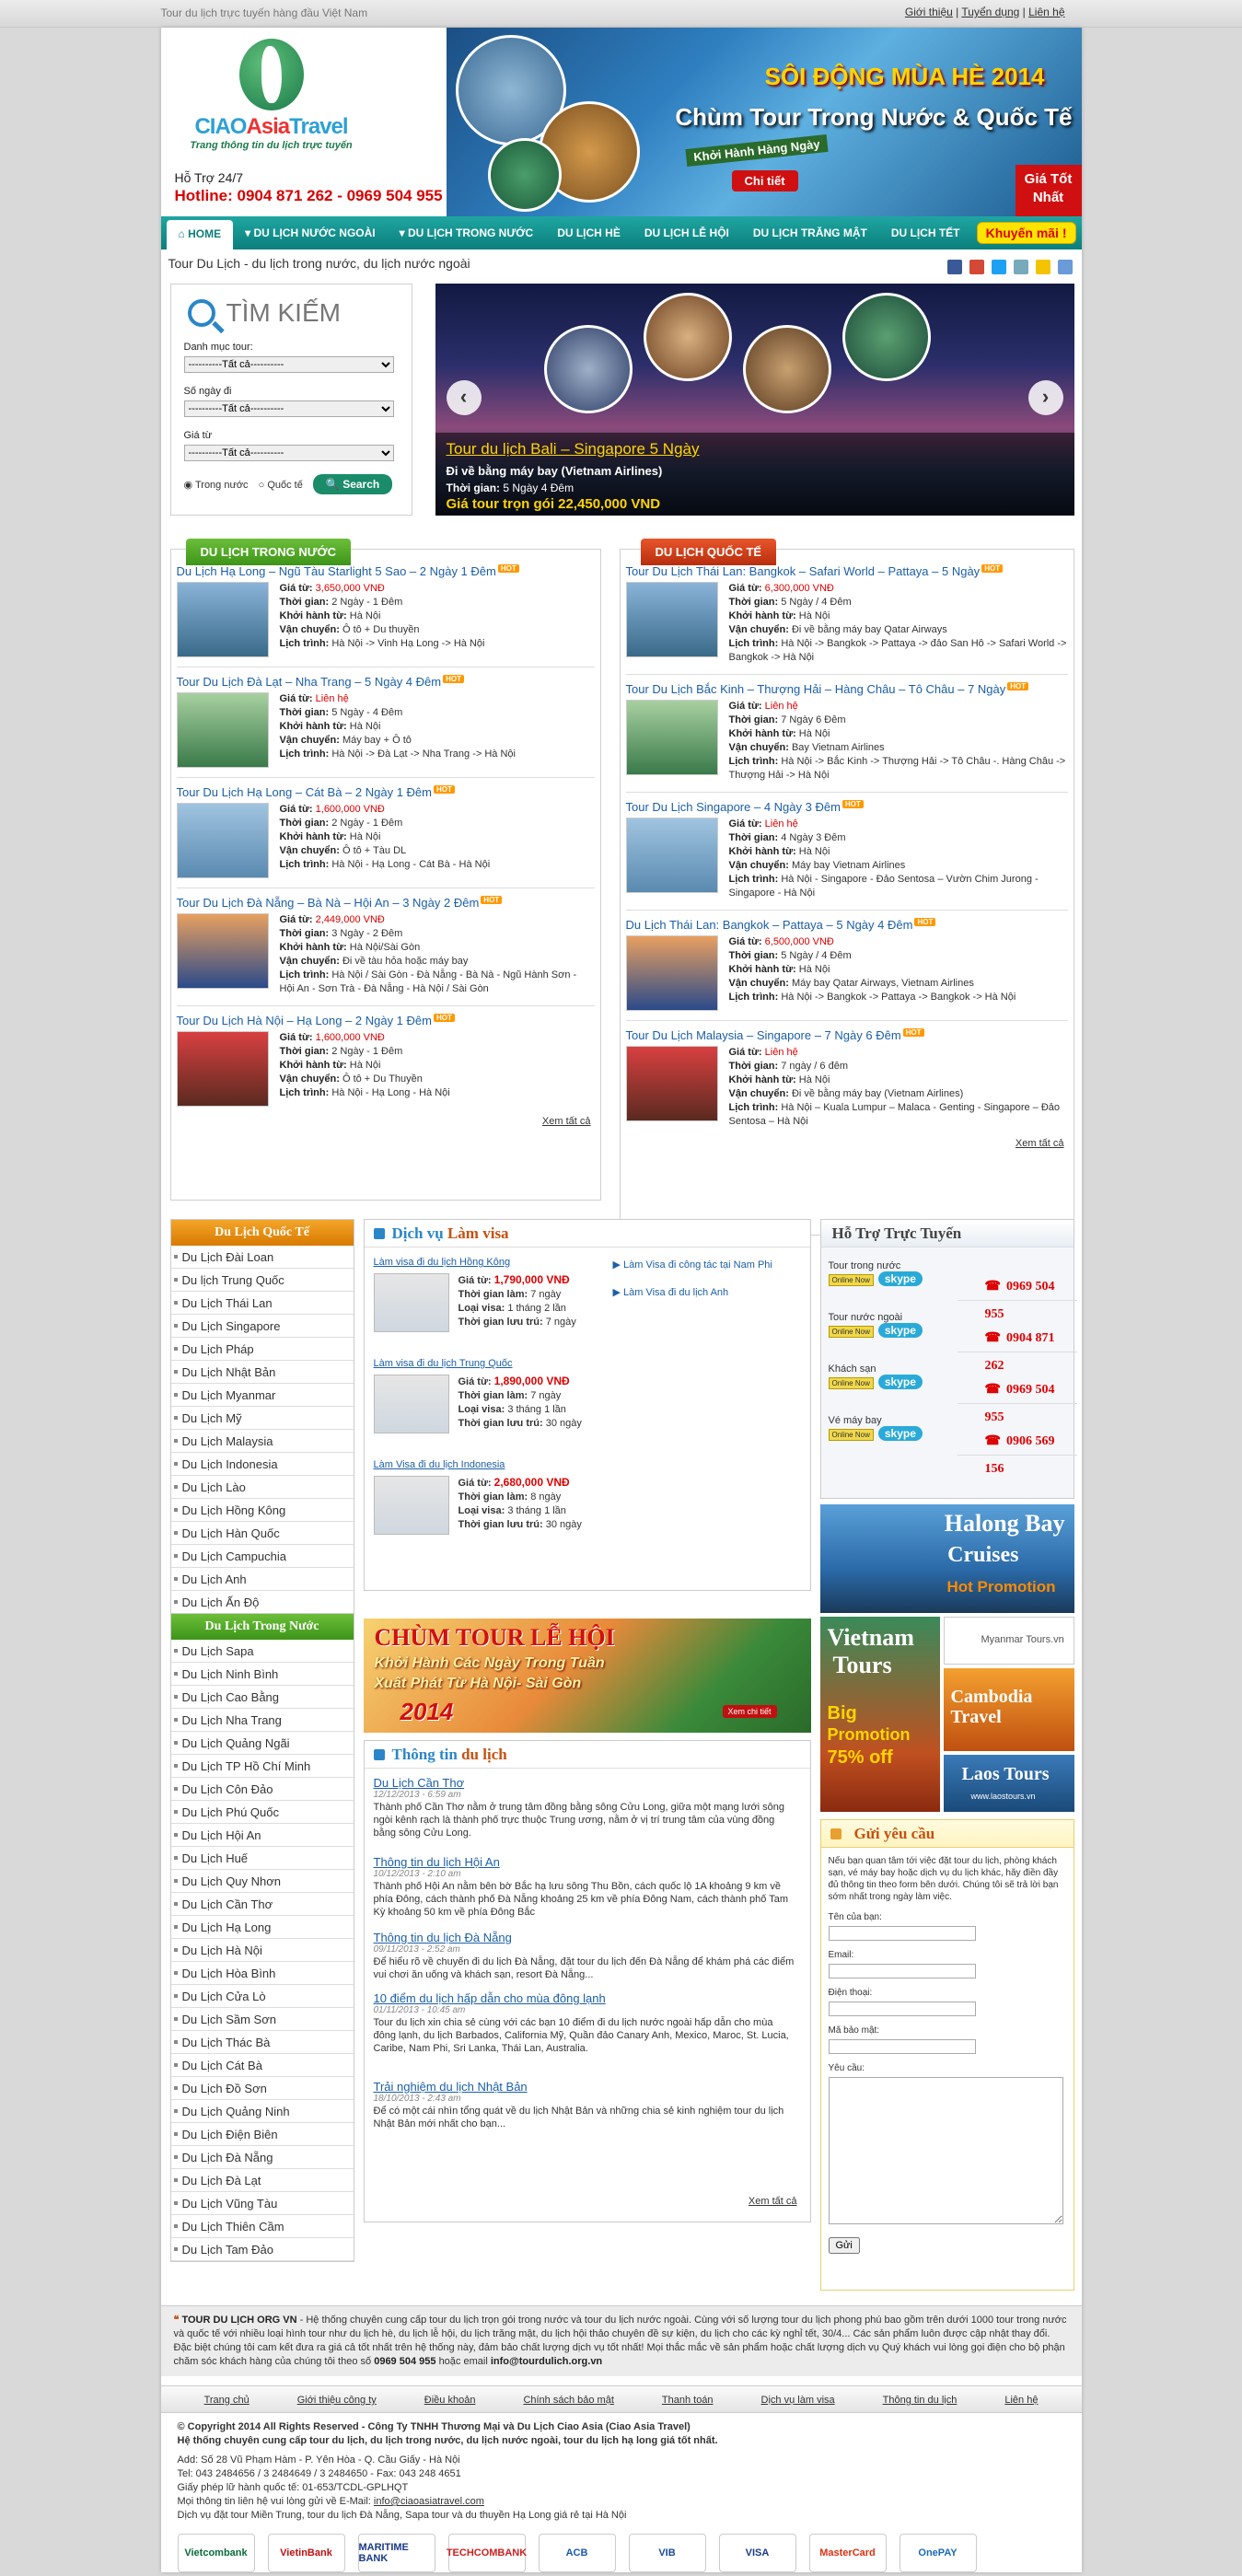  I want to click on myanmar-tours-ad: Myanmar Tours.vn, so click(1008, 1641).